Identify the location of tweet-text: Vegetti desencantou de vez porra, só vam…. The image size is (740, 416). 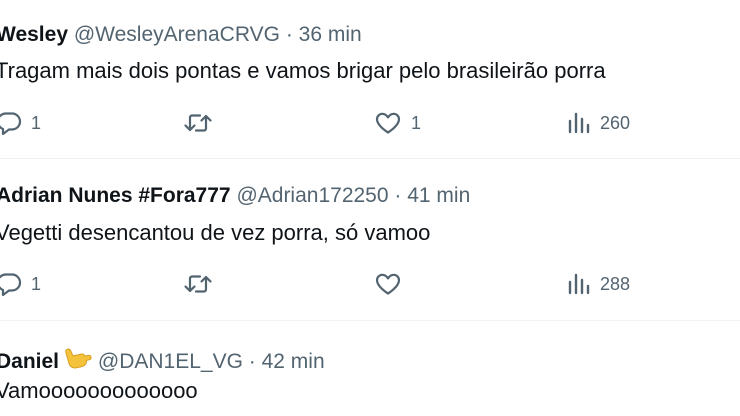
(215, 232).